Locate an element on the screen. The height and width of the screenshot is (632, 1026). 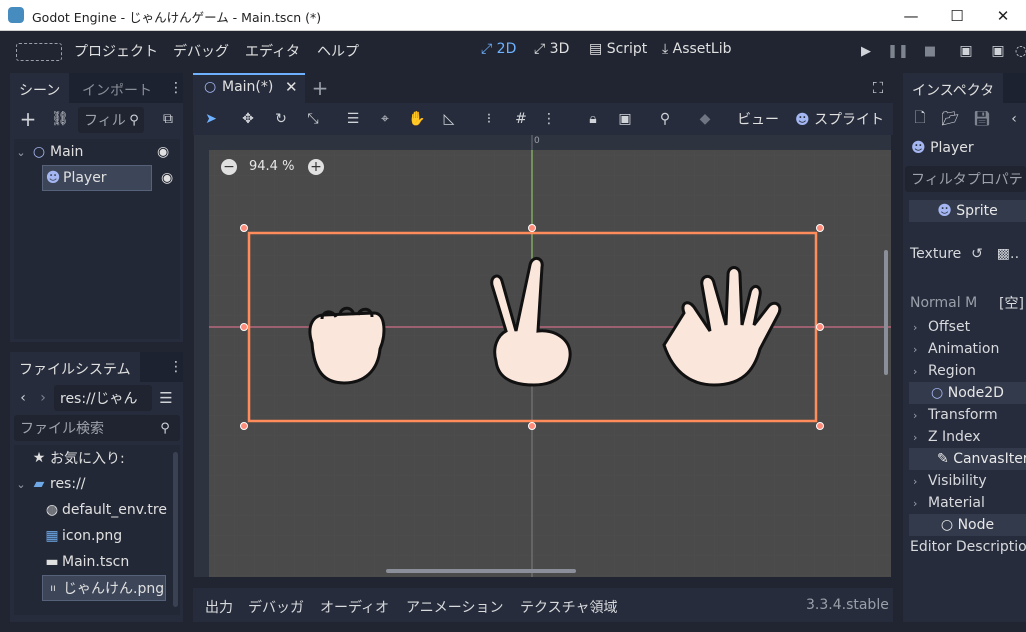
history-back-icon: ‹ is located at coordinates (1014, 119).